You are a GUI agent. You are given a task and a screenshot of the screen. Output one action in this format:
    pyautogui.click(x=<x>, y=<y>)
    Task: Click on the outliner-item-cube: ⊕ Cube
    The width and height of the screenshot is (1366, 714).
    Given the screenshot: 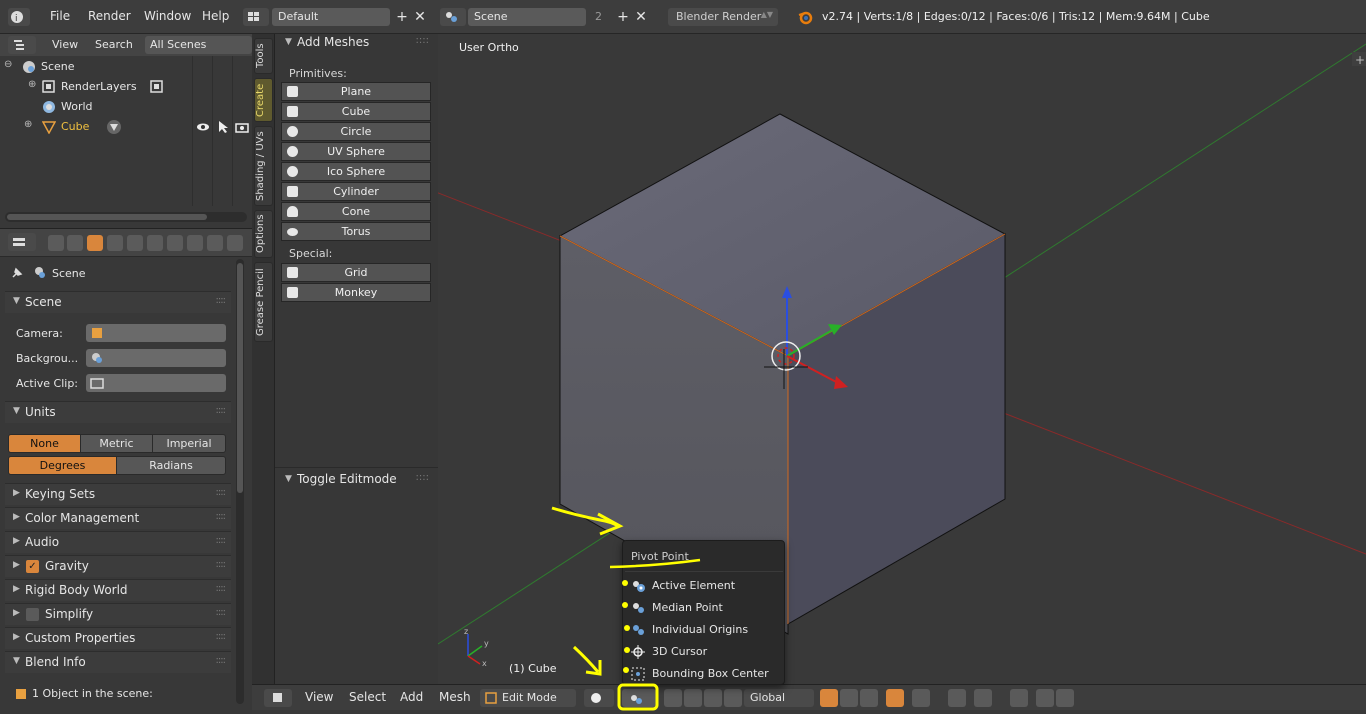 What is the action you would take?
    pyautogui.click(x=126, y=127)
    